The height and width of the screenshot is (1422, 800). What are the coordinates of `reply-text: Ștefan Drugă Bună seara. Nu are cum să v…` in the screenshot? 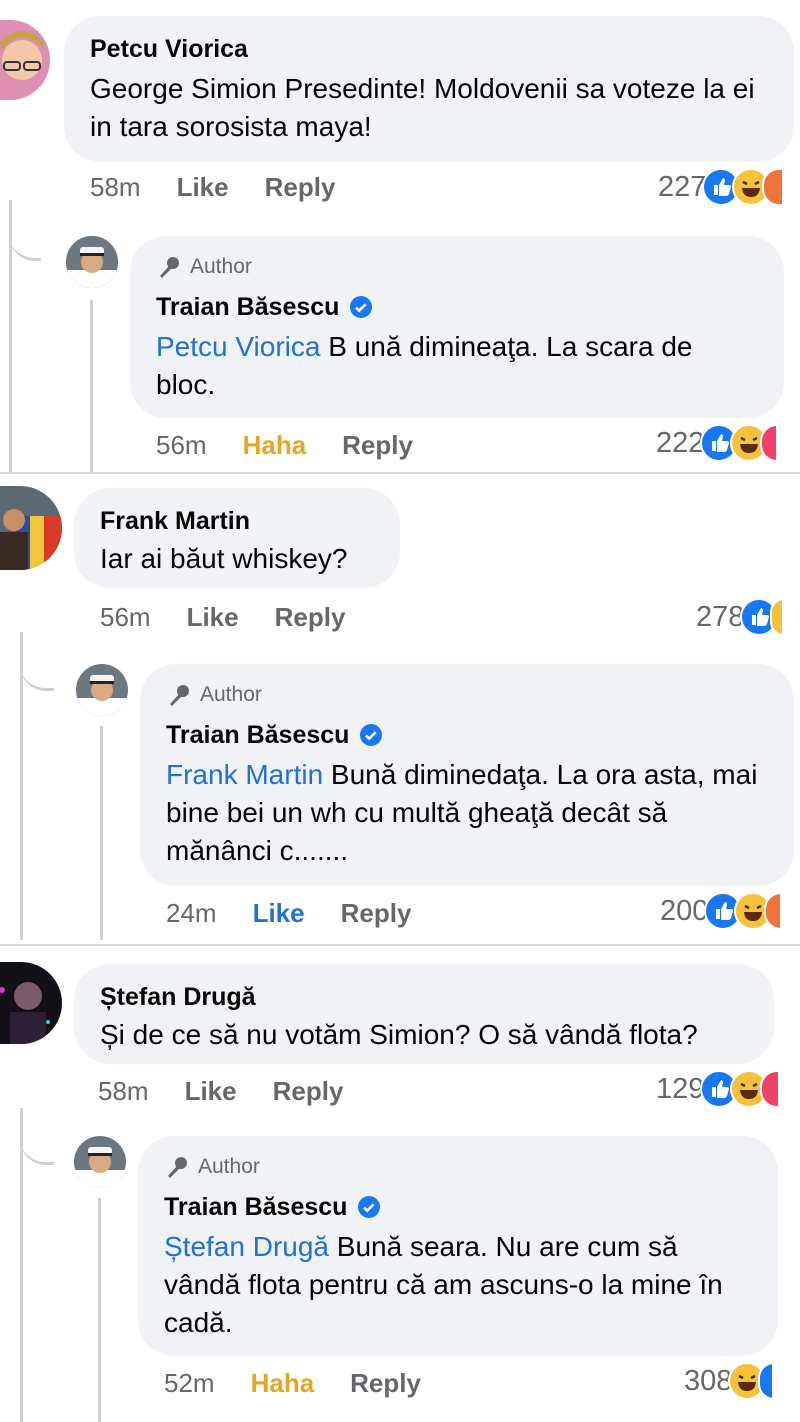 It's located at (458, 1285).